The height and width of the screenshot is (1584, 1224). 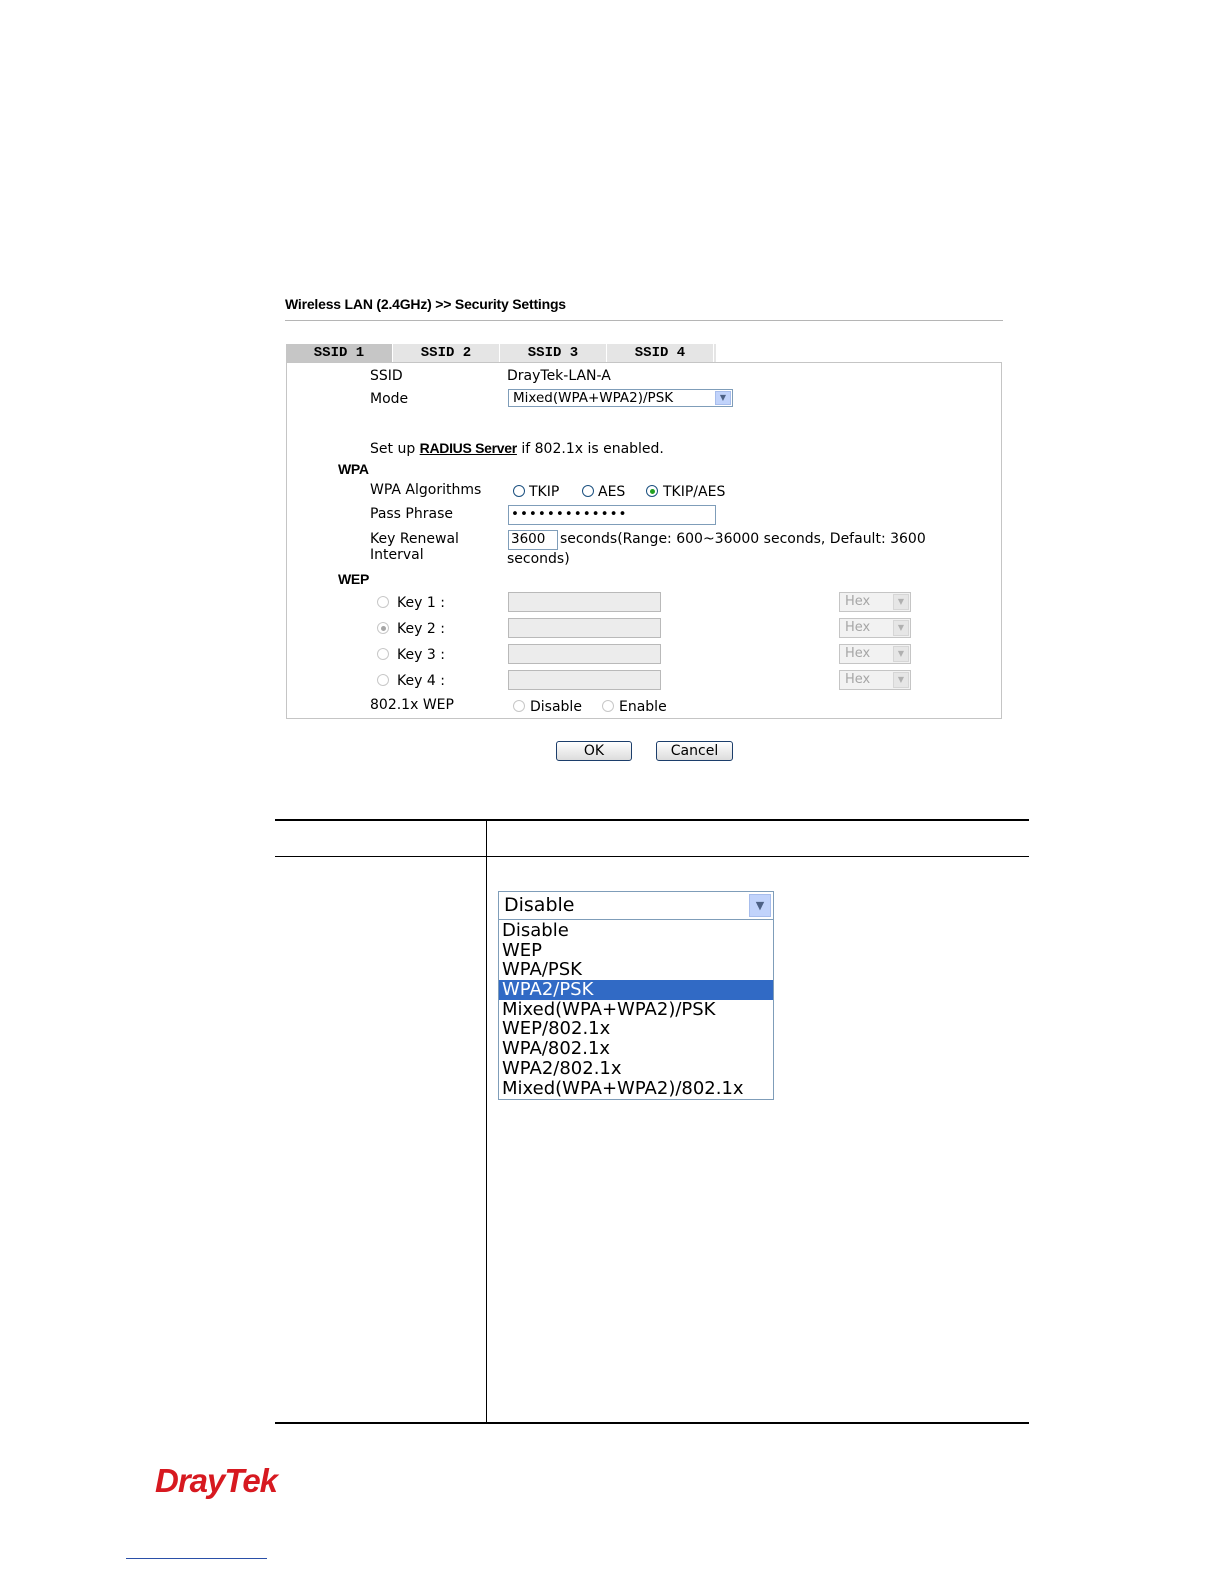 I want to click on key-2-format-select: Hex ▼, so click(x=875, y=628).